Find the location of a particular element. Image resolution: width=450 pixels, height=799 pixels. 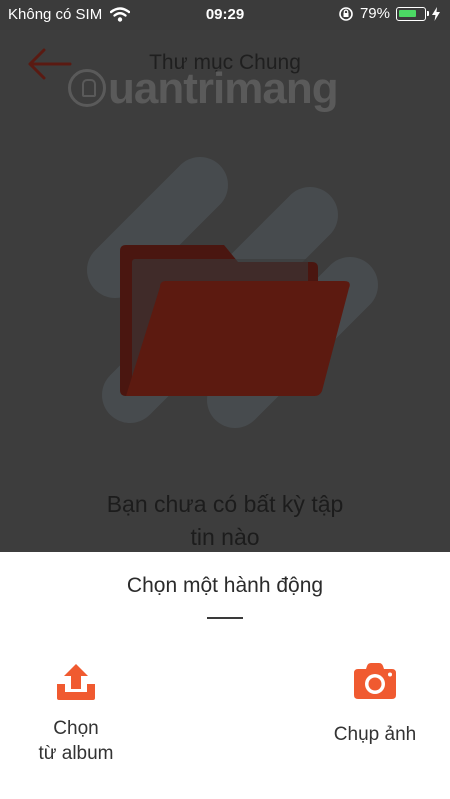

choose-from-album-button: Chọn từ album is located at coordinates (76, 714).